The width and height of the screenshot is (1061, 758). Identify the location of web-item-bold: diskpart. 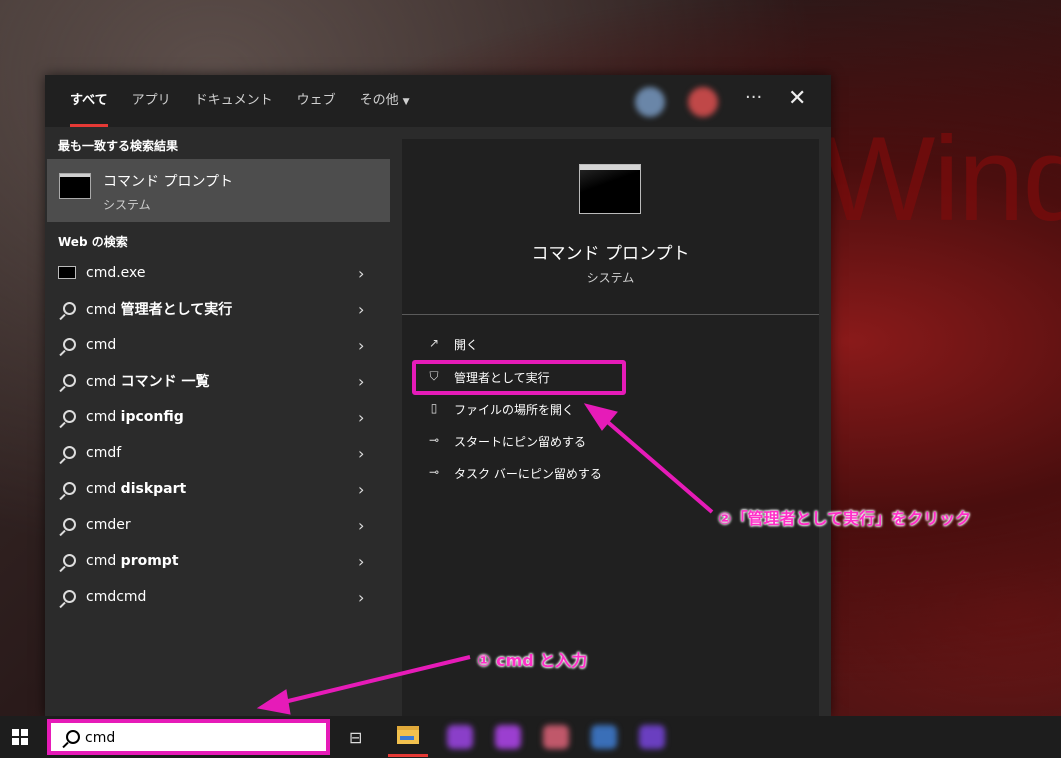
(153, 489).